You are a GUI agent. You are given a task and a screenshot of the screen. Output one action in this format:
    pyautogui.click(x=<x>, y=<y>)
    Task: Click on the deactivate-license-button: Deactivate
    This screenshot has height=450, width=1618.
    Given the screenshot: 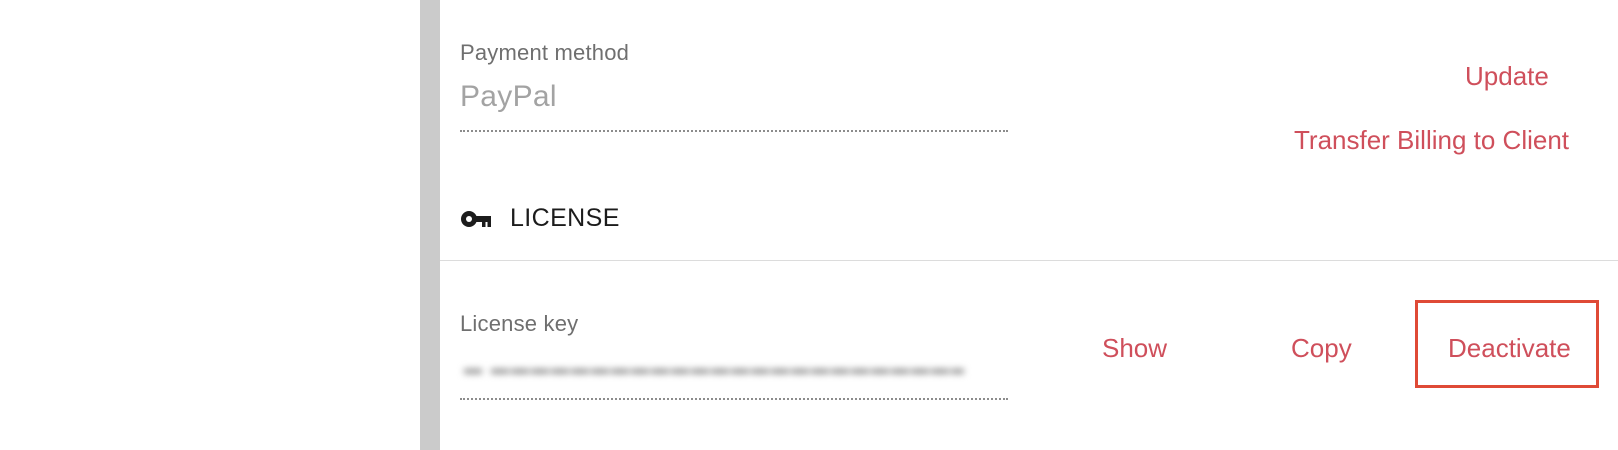 What is the action you would take?
    pyautogui.click(x=1509, y=348)
    